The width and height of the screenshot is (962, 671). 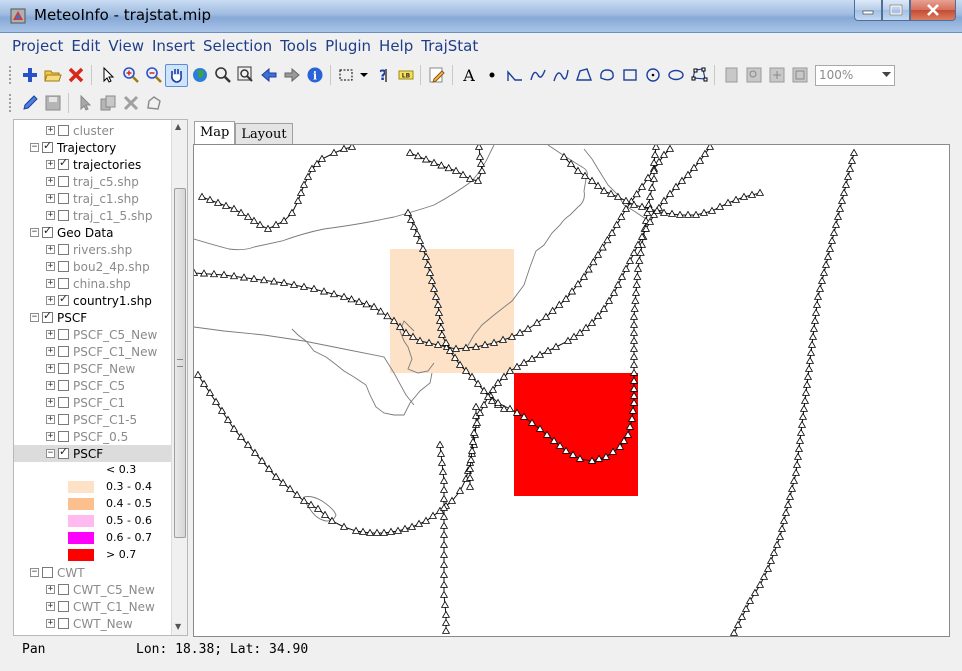 What do you see at coordinates (537, 75) in the screenshot?
I see `freehand-button` at bounding box center [537, 75].